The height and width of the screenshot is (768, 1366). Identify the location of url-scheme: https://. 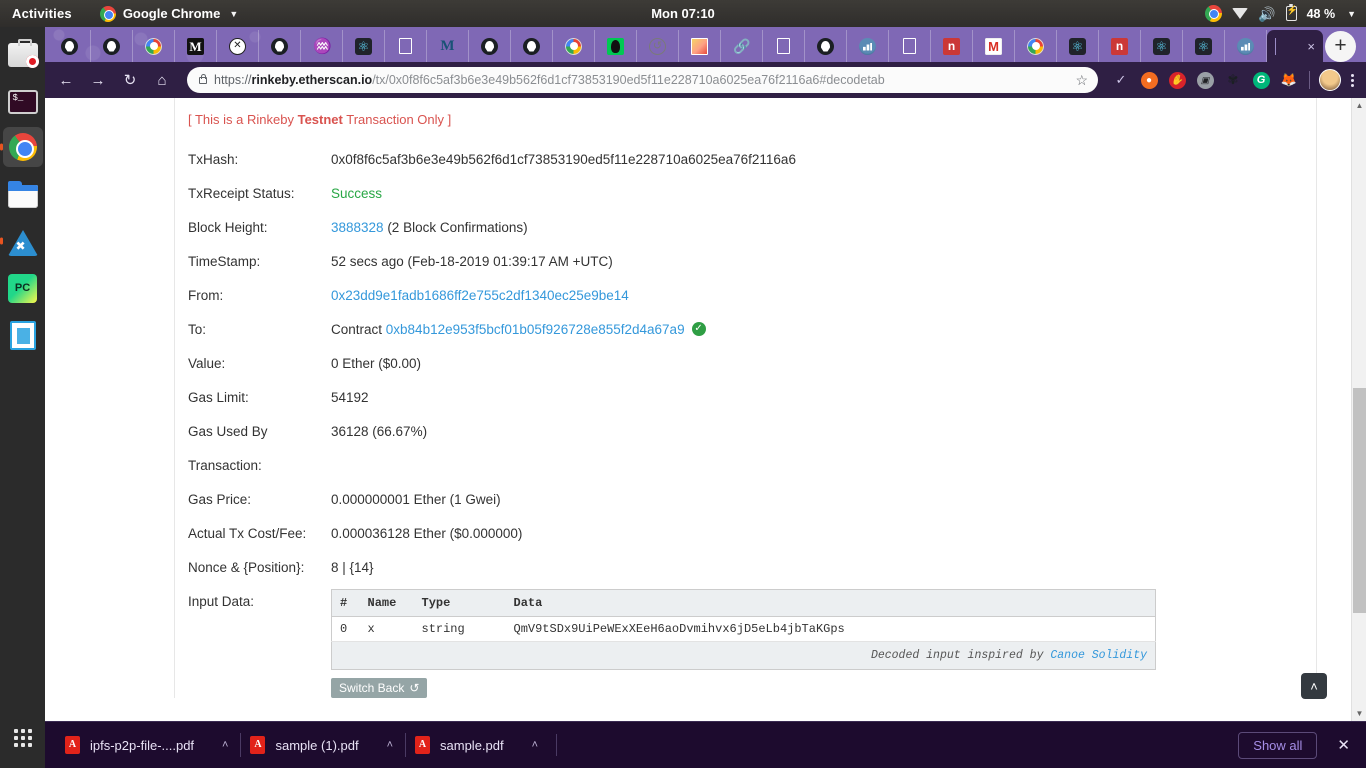
(233, 80).